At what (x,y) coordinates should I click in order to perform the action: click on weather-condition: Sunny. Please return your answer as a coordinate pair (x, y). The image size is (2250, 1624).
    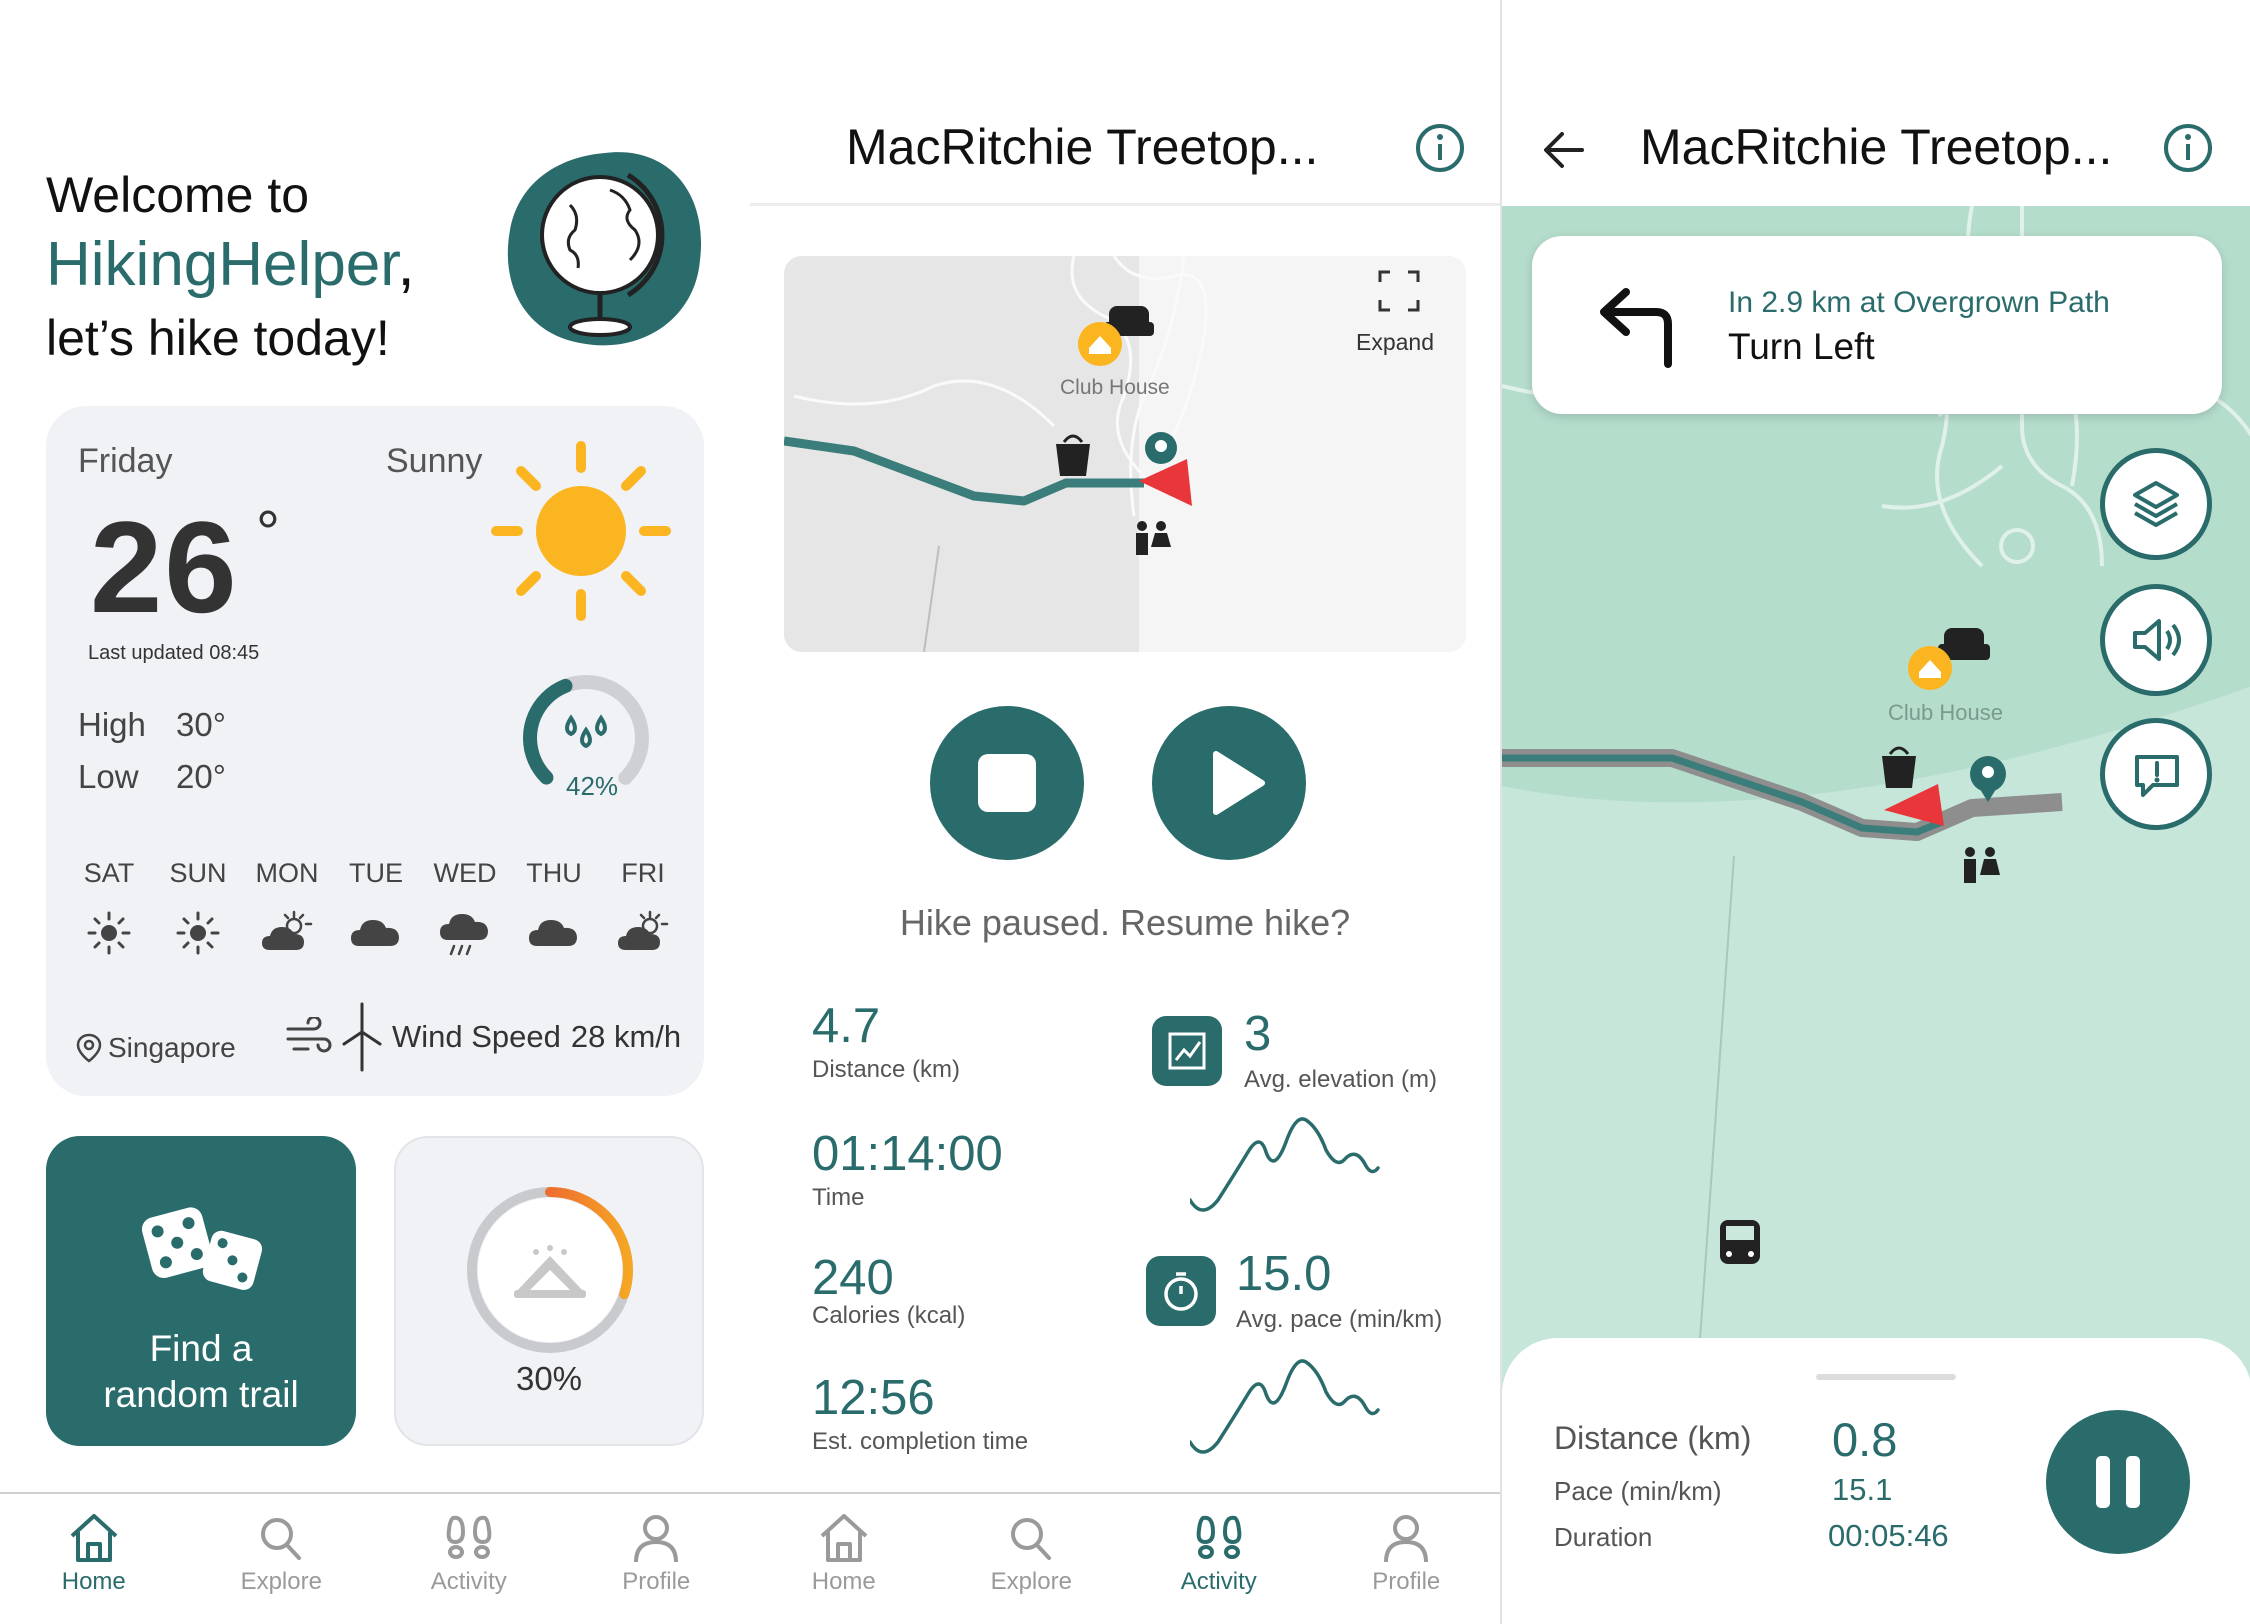
    Looking at the image, I should click on (434, 461).